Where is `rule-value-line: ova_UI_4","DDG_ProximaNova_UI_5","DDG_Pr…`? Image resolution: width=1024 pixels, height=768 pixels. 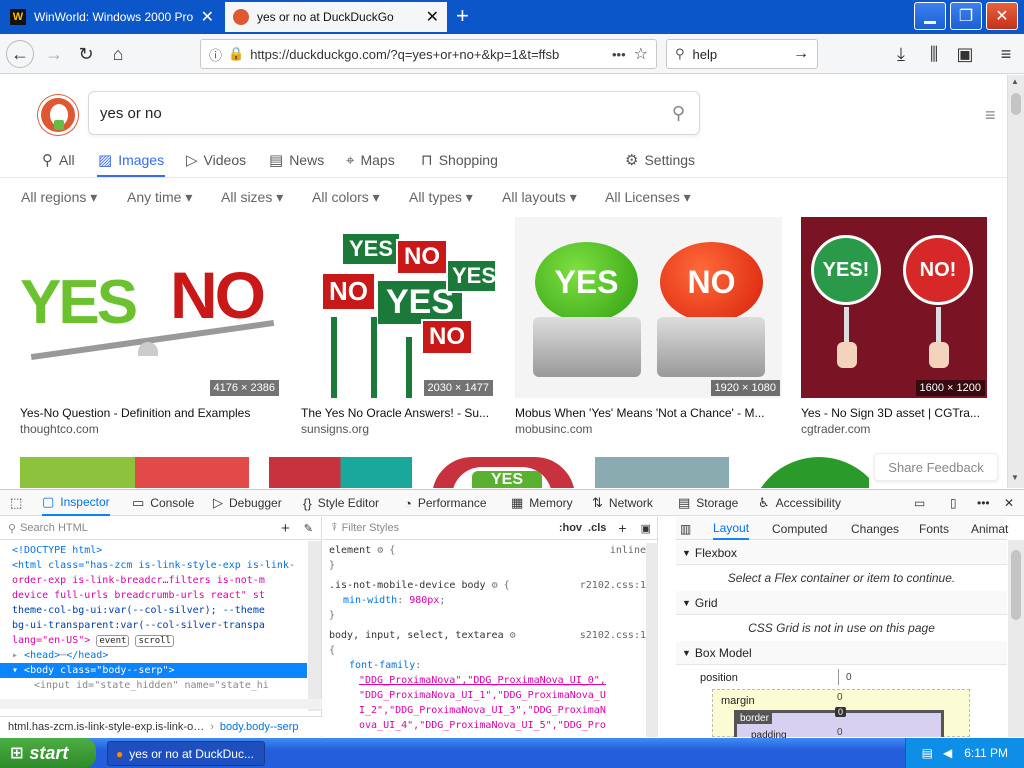
rule-value-line: ova_UI_4","DDG_ProximaNova_UI_5","DDG_Pr… is located at coordinates (482, 725).